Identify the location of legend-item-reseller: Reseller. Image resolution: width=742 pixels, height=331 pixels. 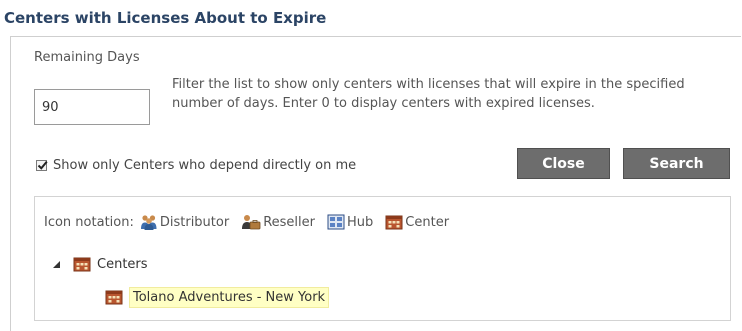
(278, 222).